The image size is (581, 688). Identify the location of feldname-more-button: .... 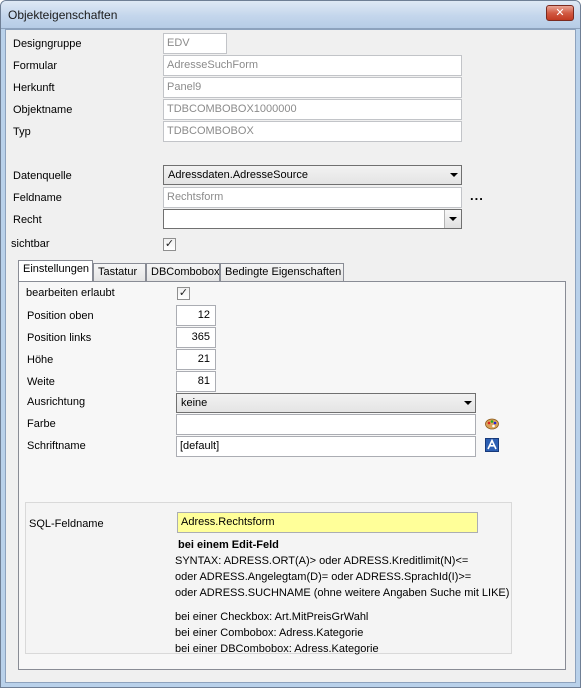
(477, 195).